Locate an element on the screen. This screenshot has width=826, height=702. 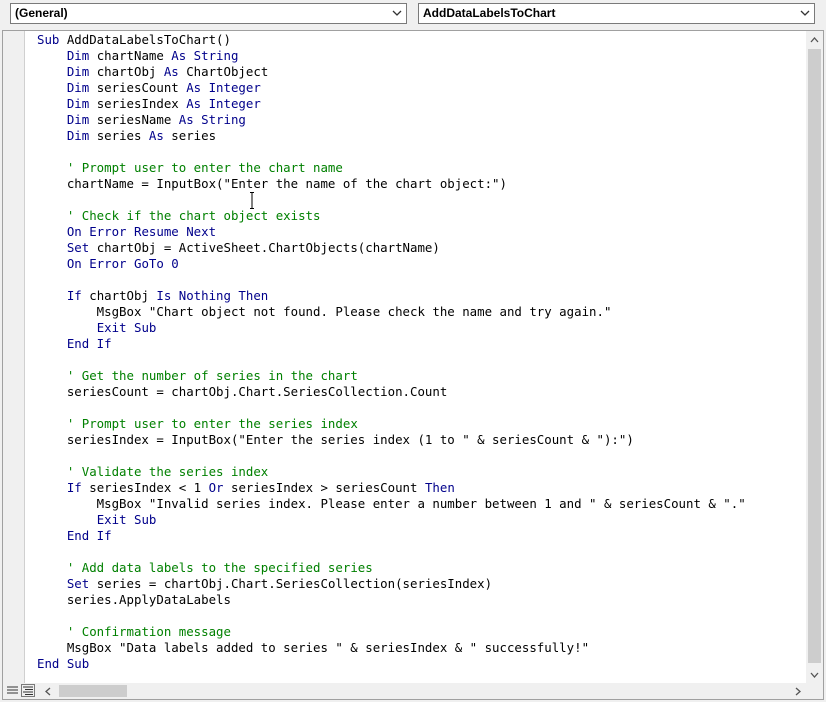
procedure-combo: AddDataLabelsToChart is located at coordinates (616, 13).